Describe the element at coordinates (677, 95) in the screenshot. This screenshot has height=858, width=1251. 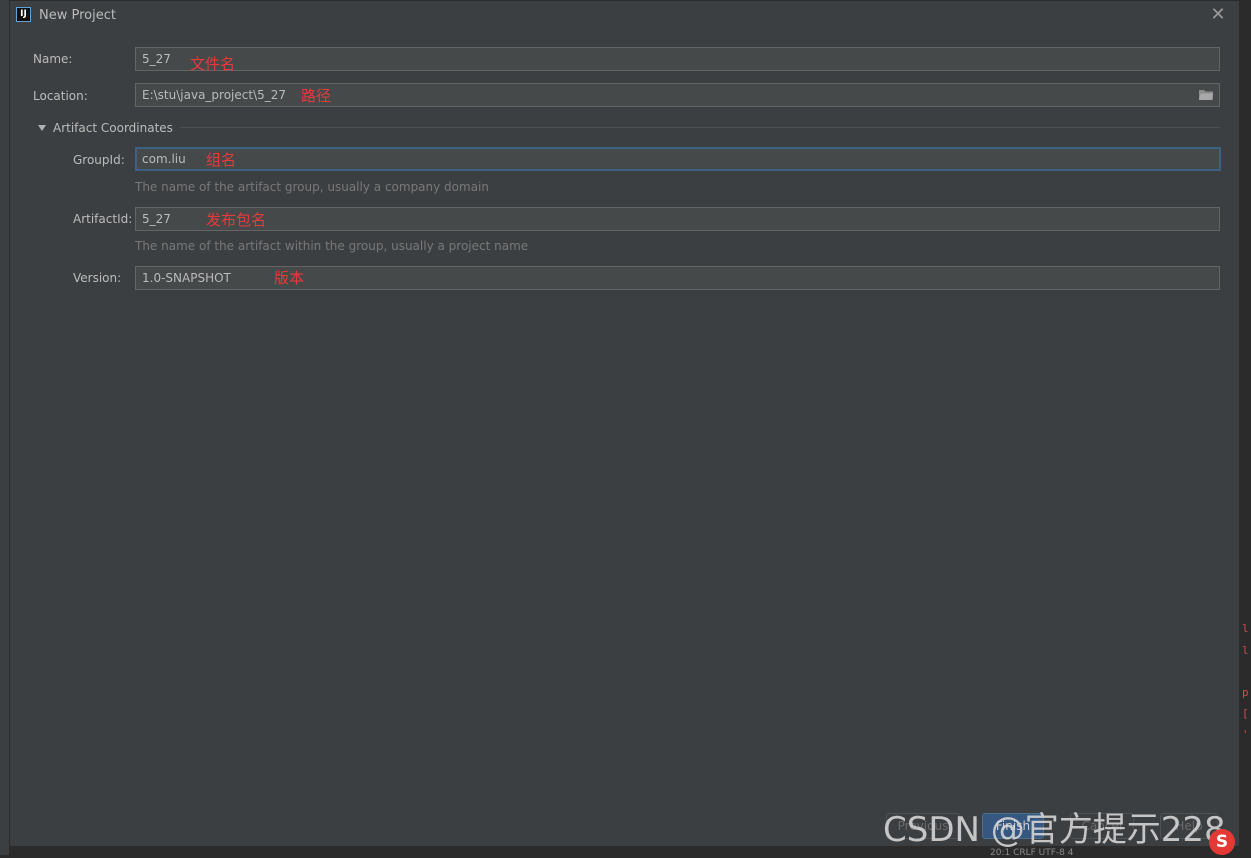
I see `location-input: E:\stu\java_project\5_27` at that location.